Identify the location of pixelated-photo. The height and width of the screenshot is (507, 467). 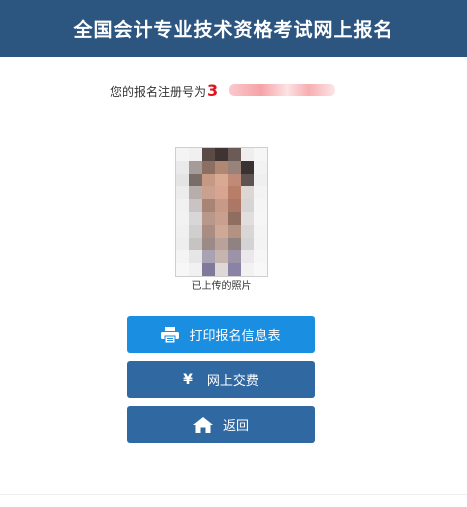
(221, 212).